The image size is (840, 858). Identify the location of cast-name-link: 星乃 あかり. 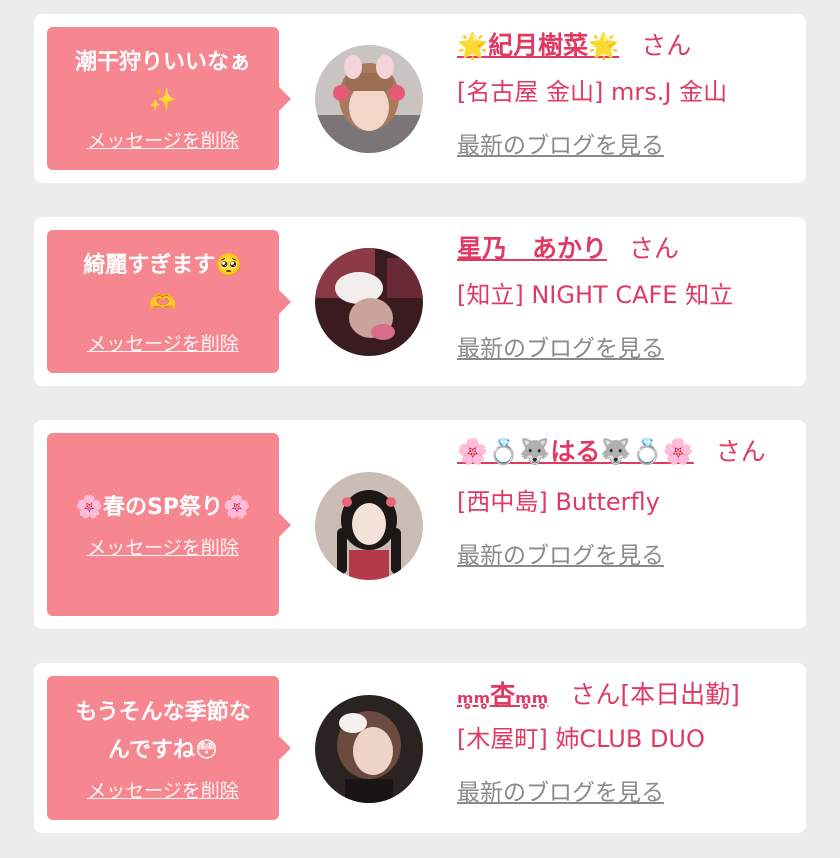
(532, 248).